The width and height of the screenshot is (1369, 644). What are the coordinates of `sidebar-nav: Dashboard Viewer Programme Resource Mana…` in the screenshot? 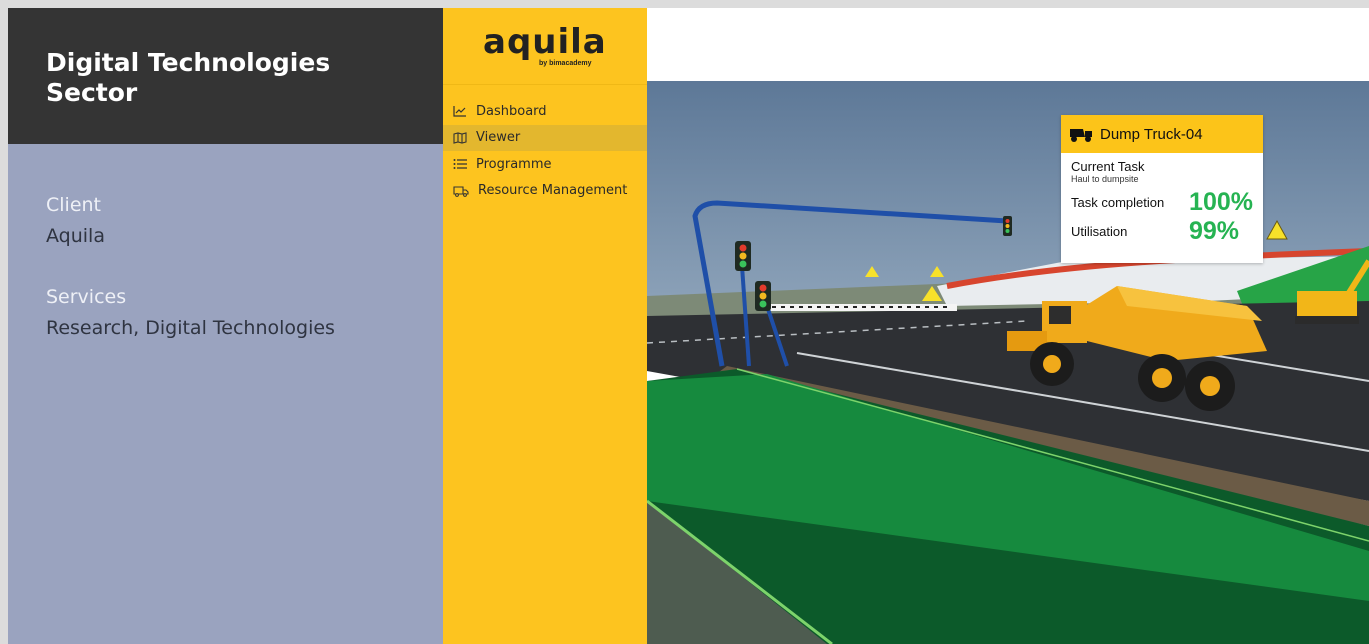 It's located at (545, 151).